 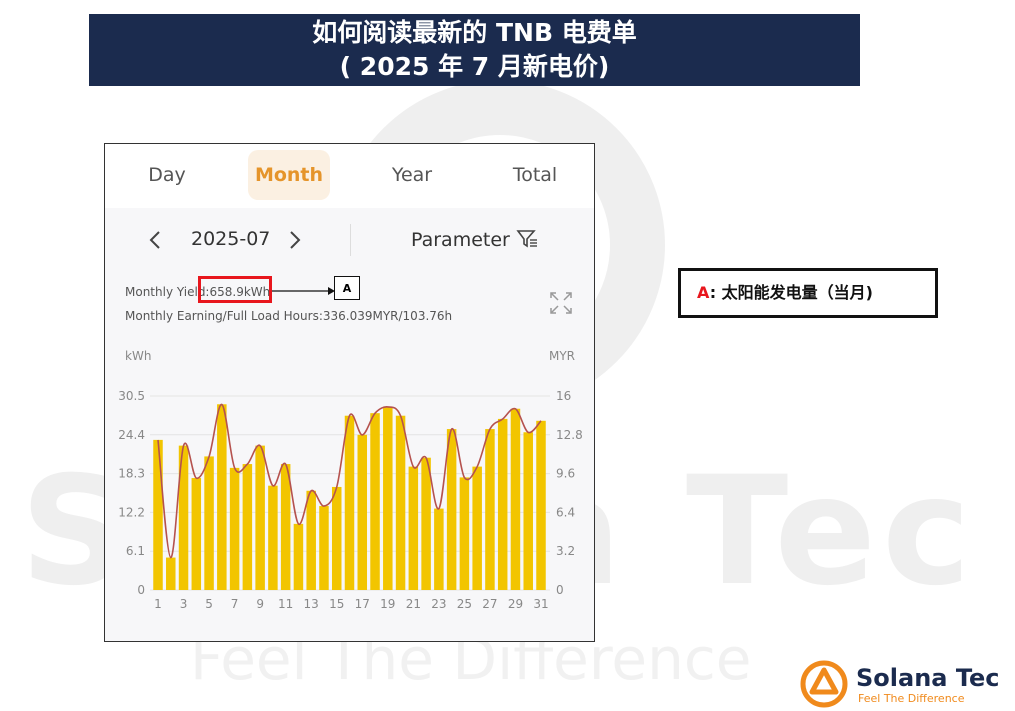 What do you see at coordinates (387, 604) in the screenshot?
I see `x-tick-label: 19` at bounding box center [387, 604].